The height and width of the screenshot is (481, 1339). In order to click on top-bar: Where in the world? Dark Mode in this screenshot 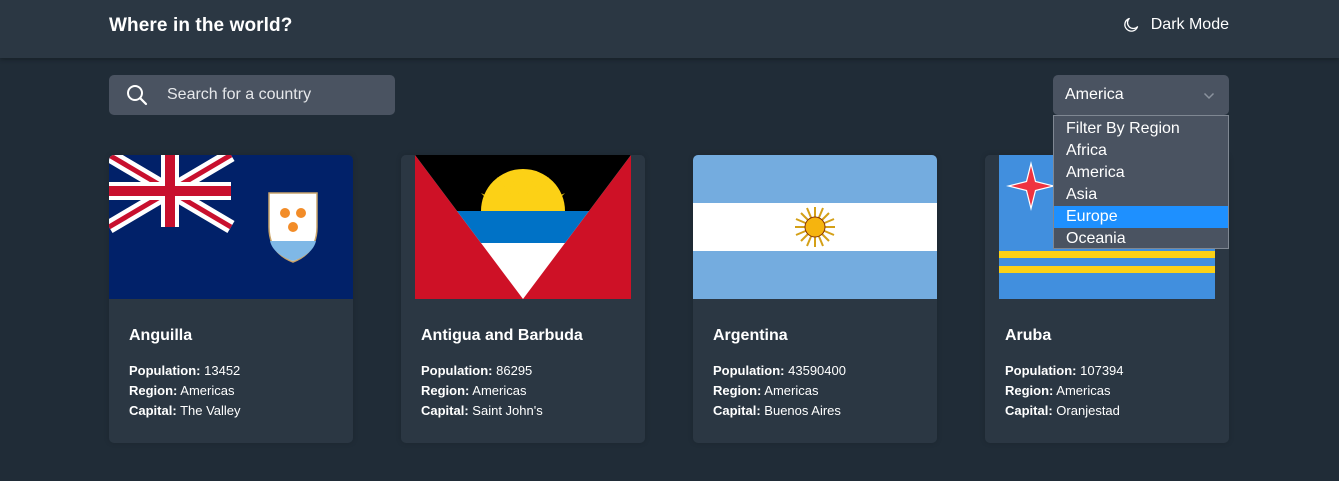, I will do `click(669, 29)`.